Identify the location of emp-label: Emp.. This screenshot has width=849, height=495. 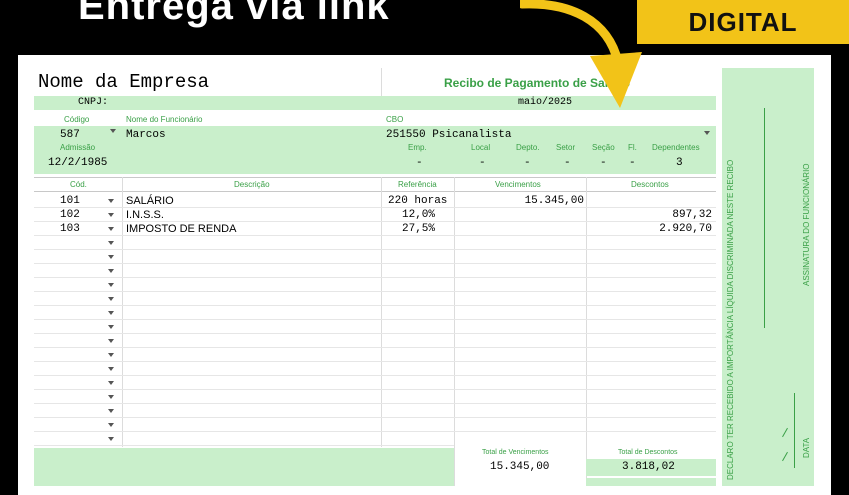
(417, 147).